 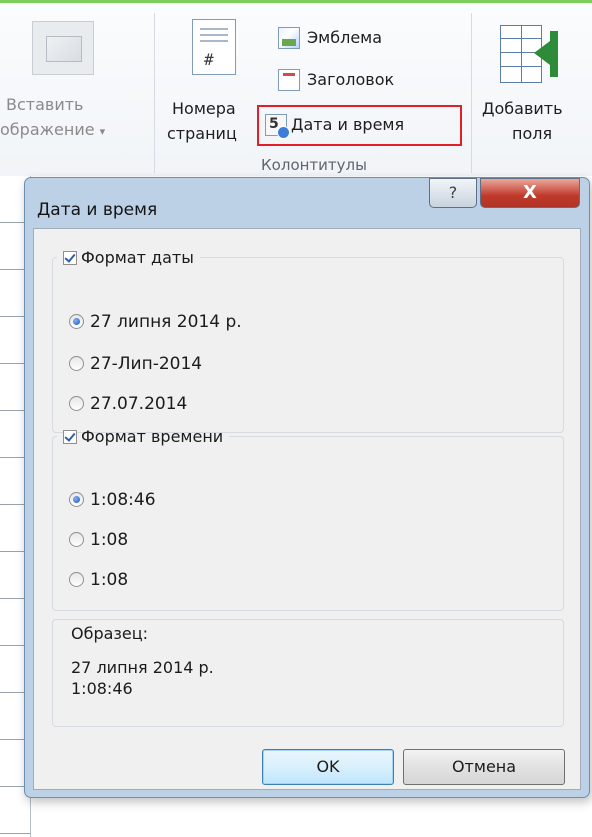 I want to click on page-numbers-label-line1: Номера, so click(x=204, y=108).